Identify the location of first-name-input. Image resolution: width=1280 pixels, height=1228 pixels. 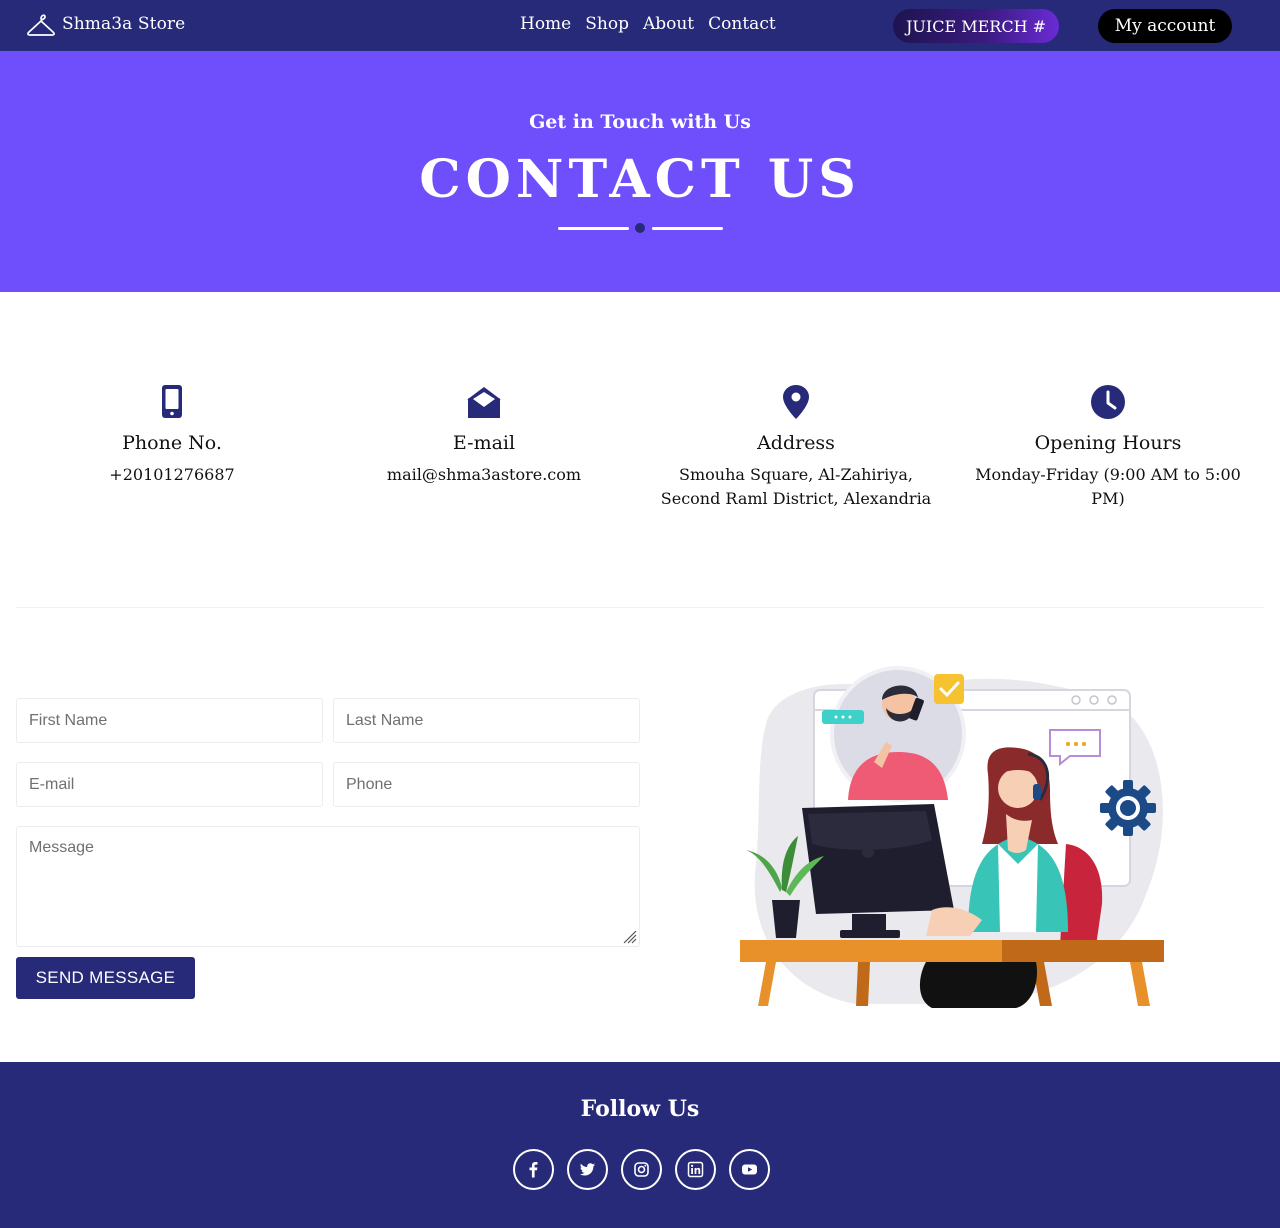
(169, 720).